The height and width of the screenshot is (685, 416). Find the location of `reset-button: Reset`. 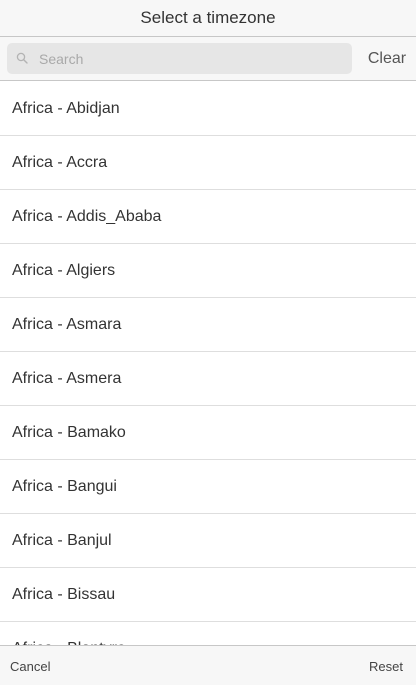

reset-button: Reset is located at coordinates (386, 665).